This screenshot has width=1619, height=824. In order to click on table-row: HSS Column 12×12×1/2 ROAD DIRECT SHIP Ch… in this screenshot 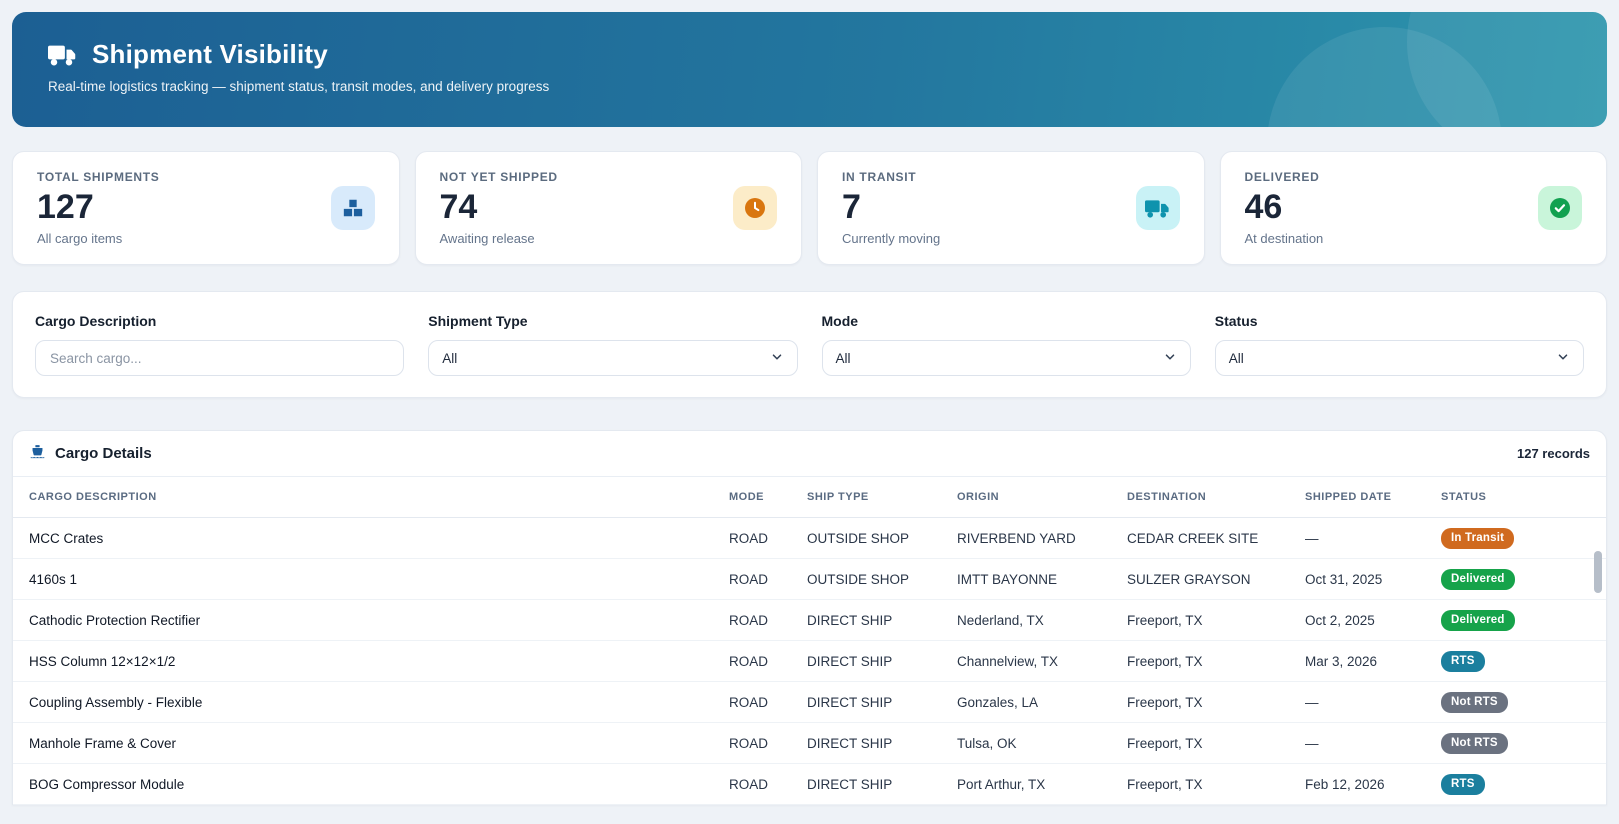, I will do `click(809, 661)`.